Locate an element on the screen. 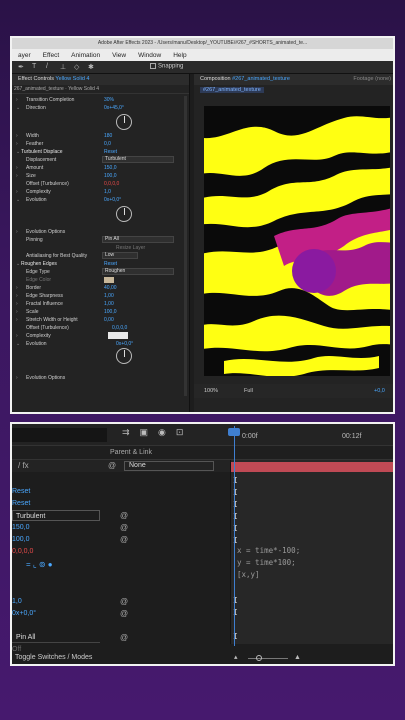 Image resolution: width=405 pixels, height=720 pixels. resolution-dropdown: Full is located at coordinates (248, 391).